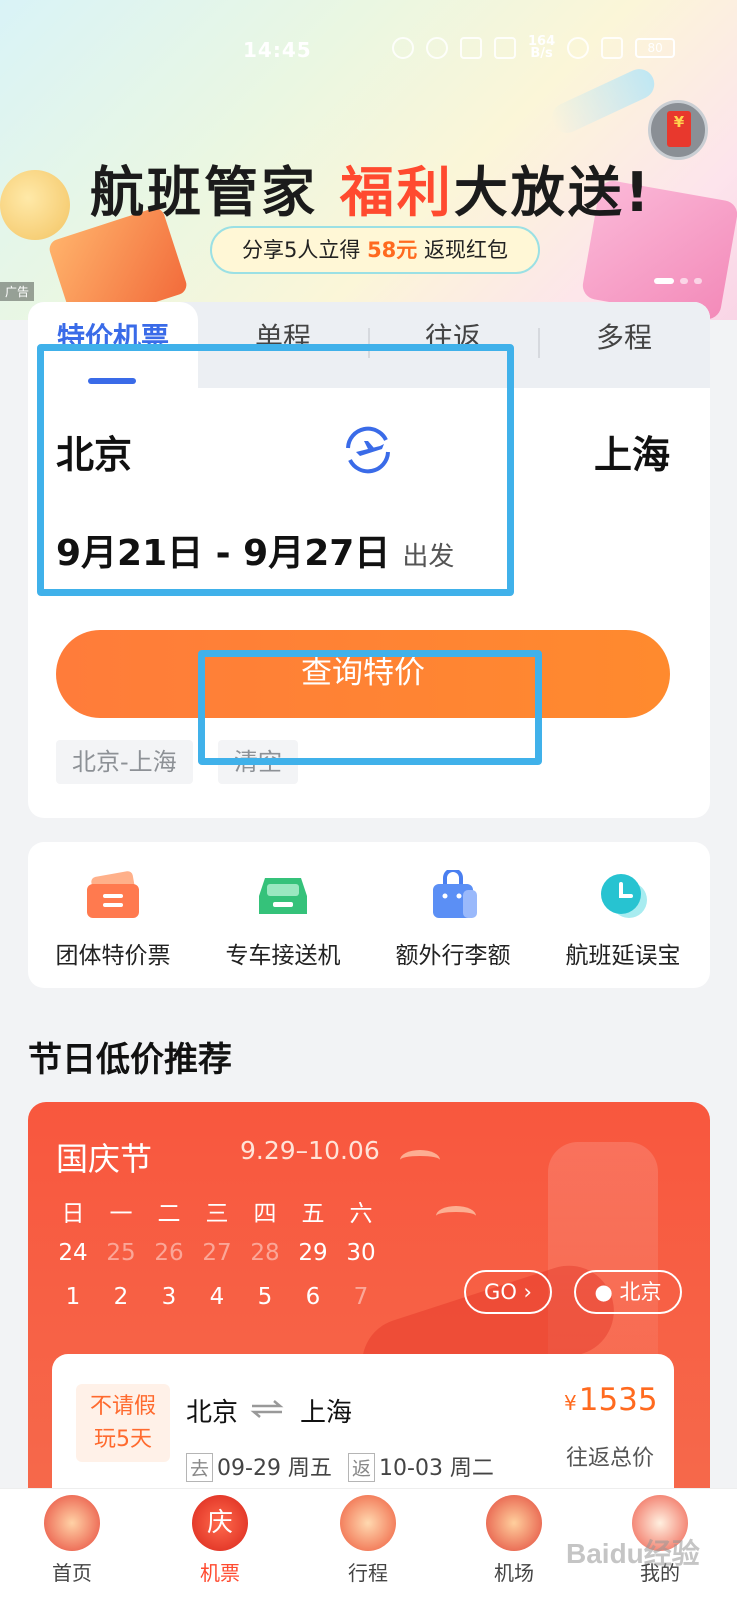  I want to click on calendar-day: 1, so click(73, 1297).